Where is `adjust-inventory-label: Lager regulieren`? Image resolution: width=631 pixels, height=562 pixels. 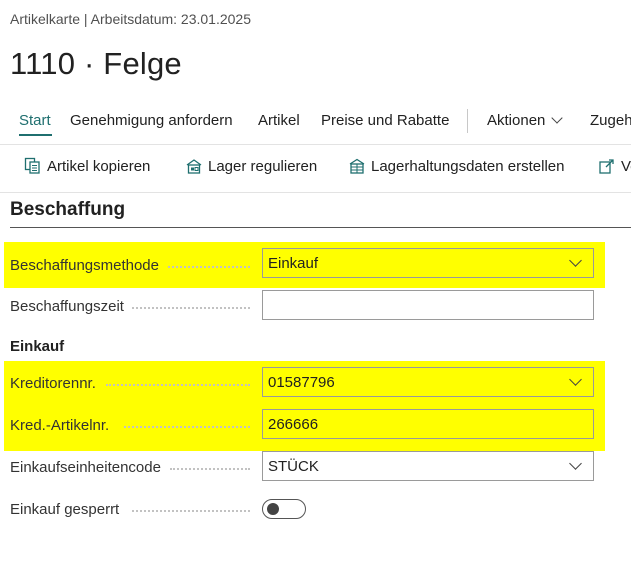
adjust-inventory-label: Lager regulieren is located at coordinates (263, 166).